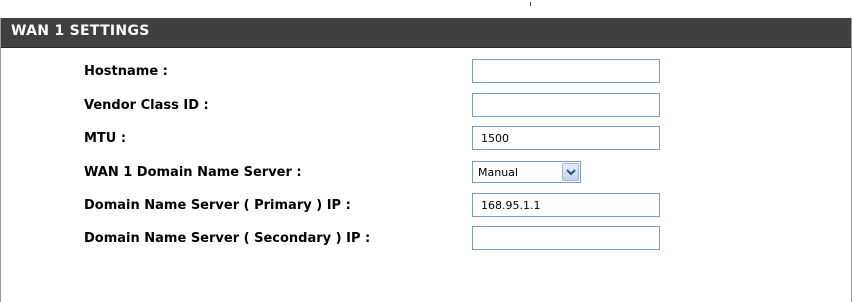 This screenshot has width=852, height=302. What do you see at coordinates (193, 172) in the screenshot?
I see `dns-mode-label: WAN 1 Domain Name Server :` at bounding box center [193, 172].